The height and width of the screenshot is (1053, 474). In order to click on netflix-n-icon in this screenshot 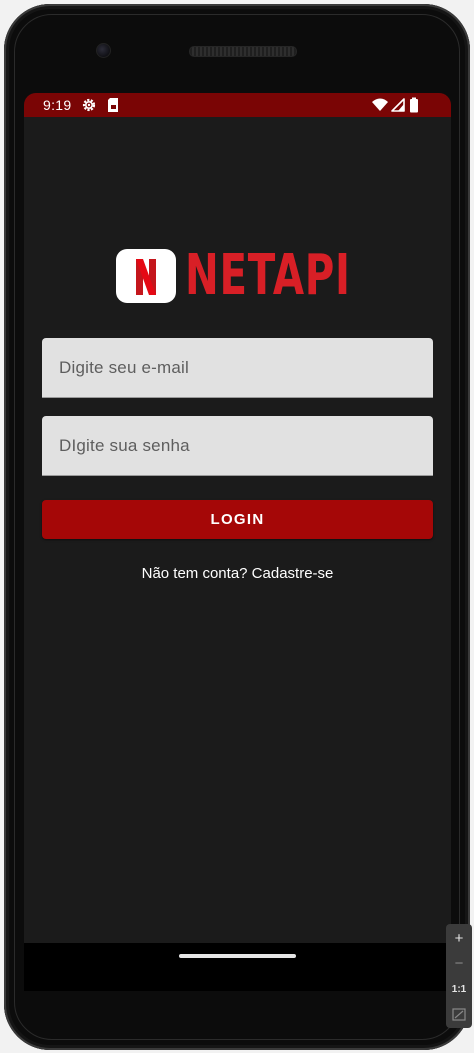, I will do `click(146, 277)`.